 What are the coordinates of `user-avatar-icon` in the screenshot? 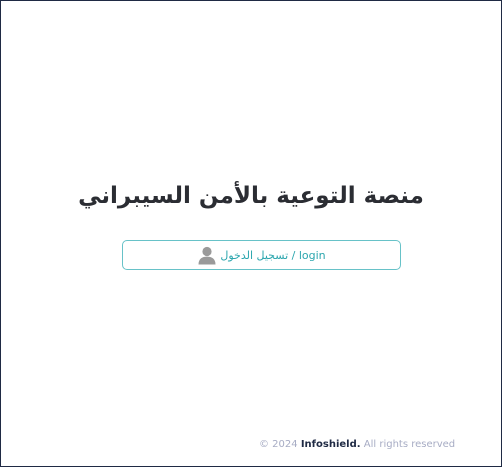 It's located at (207, 255).